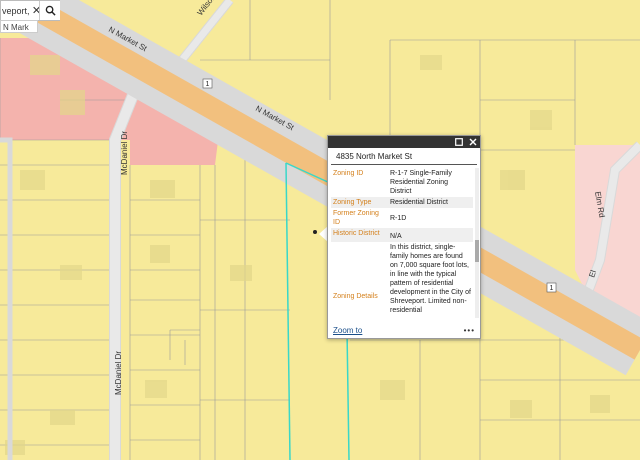  Describe the element at coordinates (404, 156) in the screenshot. I see `popup-title: 4835 North Market St` at that location.